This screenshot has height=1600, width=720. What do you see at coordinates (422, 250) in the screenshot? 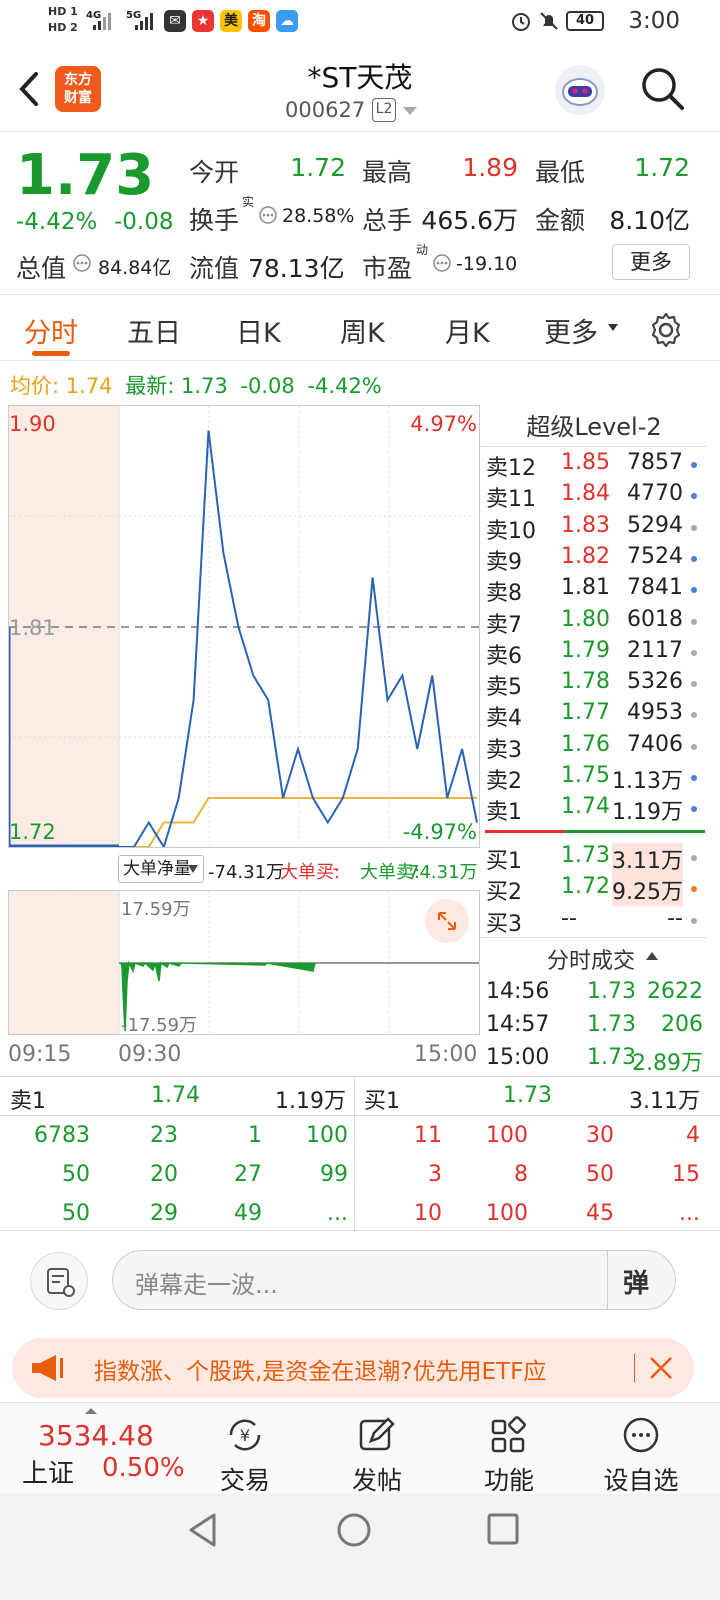
I see `pe-sup: 动` at bounding box center [422, 250].